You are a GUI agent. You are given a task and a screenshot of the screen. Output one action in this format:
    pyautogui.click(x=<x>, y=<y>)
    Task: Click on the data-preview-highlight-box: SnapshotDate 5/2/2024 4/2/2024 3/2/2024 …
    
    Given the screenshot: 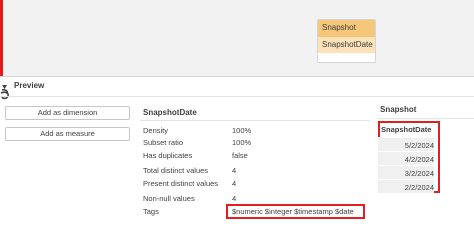 What is the action you would take?
    pyautogui.click(x=409, y=157)
    